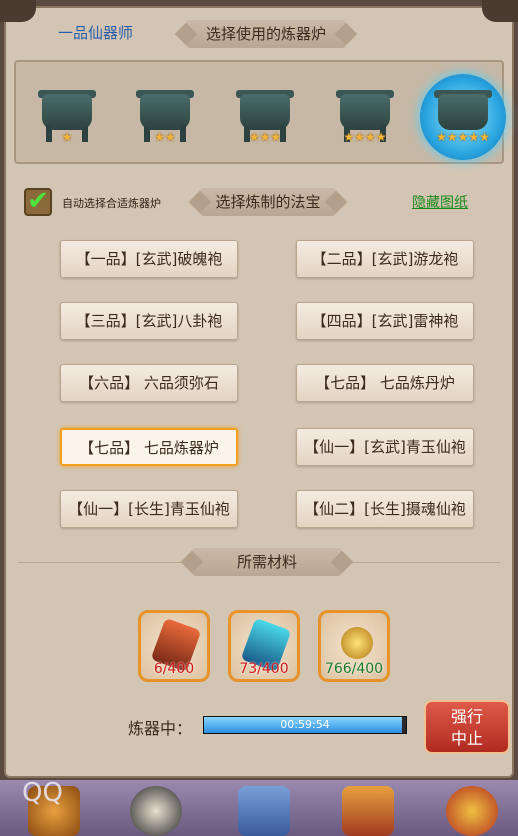 This screenshot has height=836, width=518. Describe the element at coordinates (149, 321) in the screenshot. I see `treasure-item: 【三品】[玄武]八卦袍` at that location.